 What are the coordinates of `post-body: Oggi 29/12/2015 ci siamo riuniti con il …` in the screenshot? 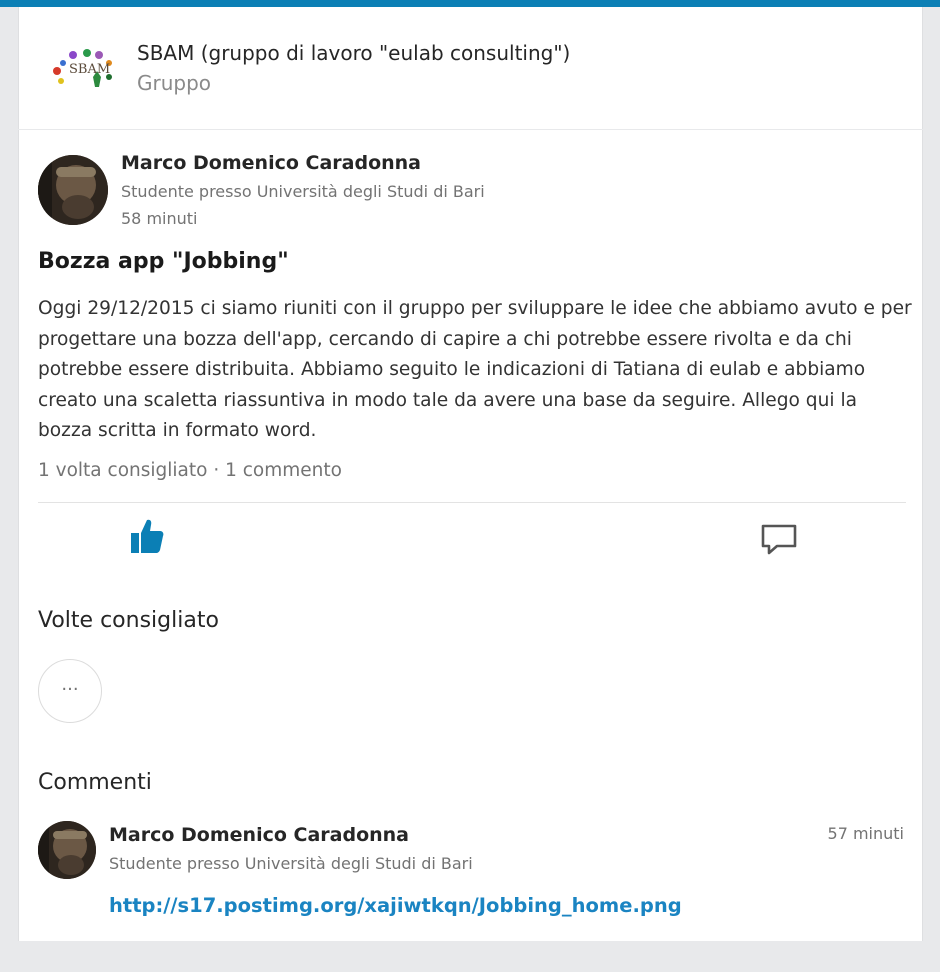 It's located at (475, 369).